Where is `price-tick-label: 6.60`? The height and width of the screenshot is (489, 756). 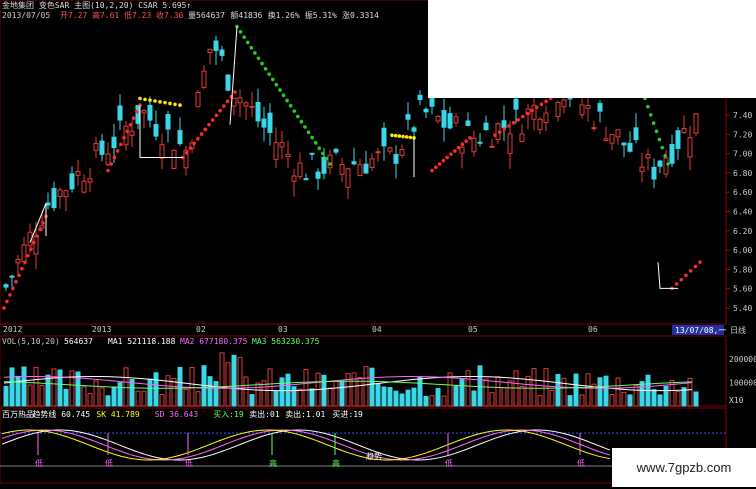 price-tick-label: 6.60 is located at coordinates (742, 192).